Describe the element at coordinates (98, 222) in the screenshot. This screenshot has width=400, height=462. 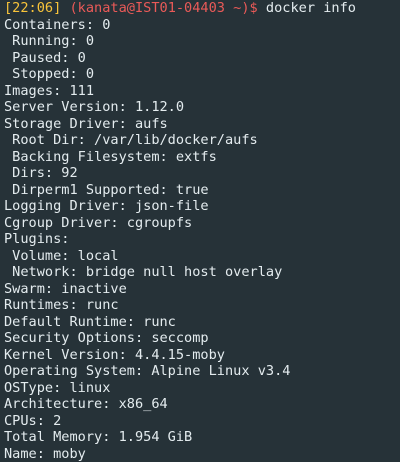
I see `output-line: Cgroup Driver: cgroupfs` at that location.